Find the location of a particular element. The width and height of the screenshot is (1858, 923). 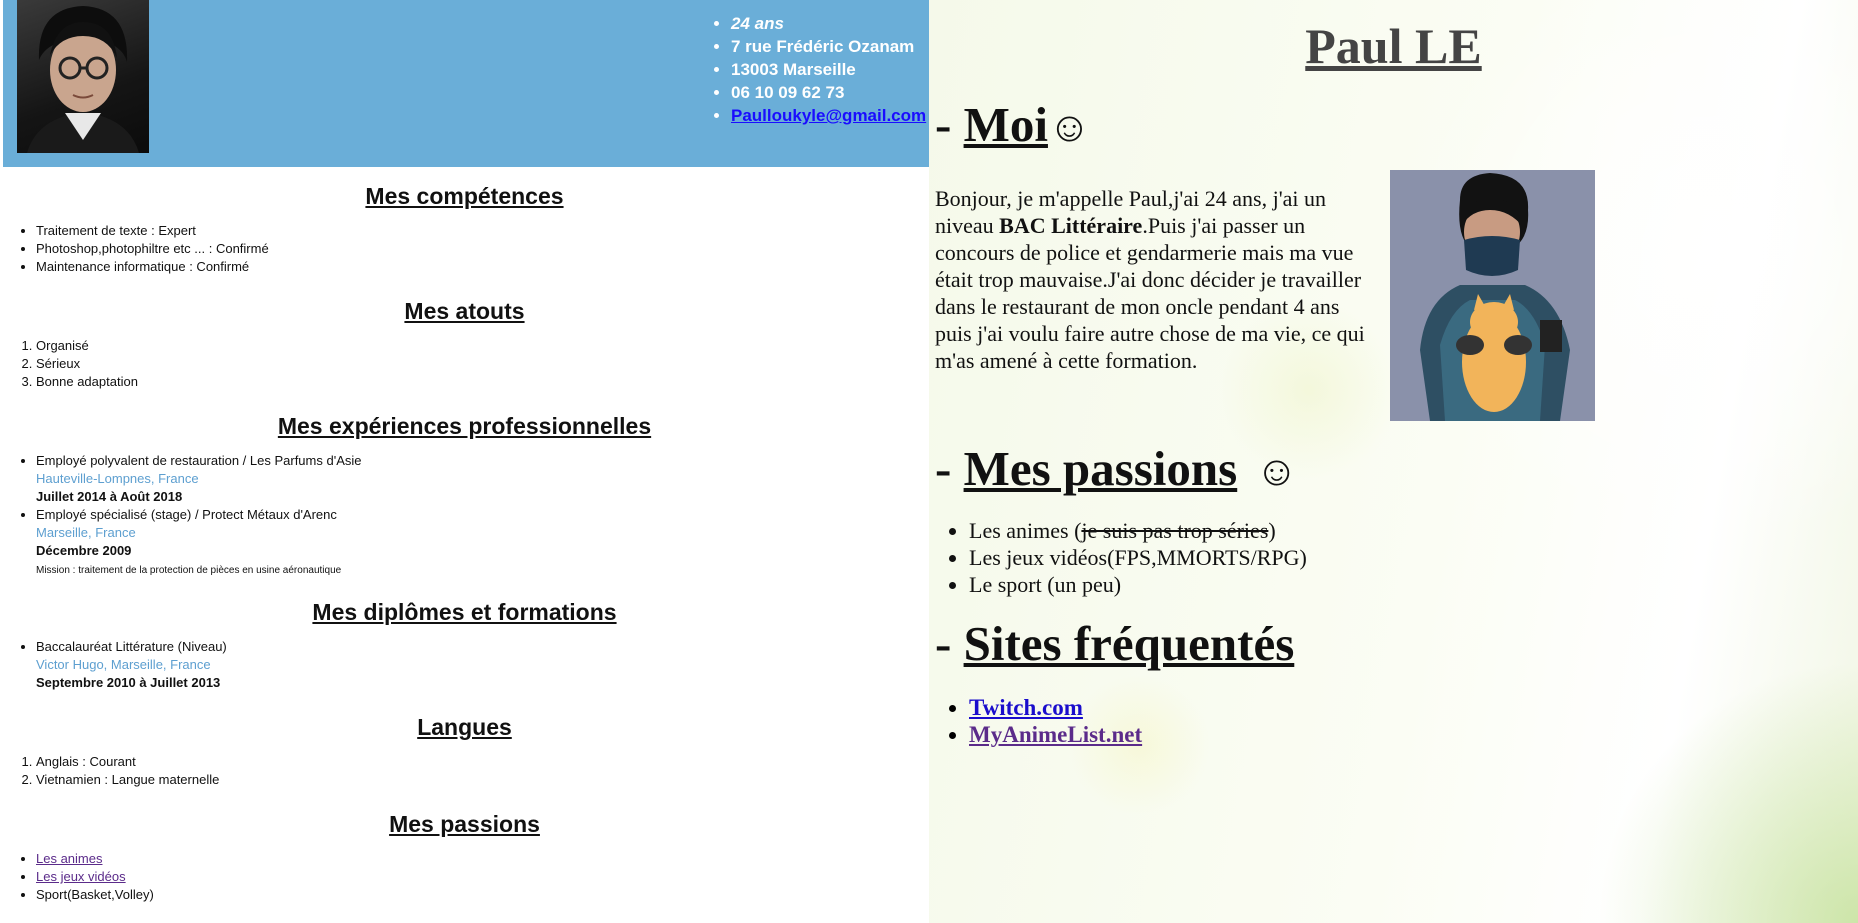

heading-sites: - Sites fréquentés is located at coordinates (1114, 643).